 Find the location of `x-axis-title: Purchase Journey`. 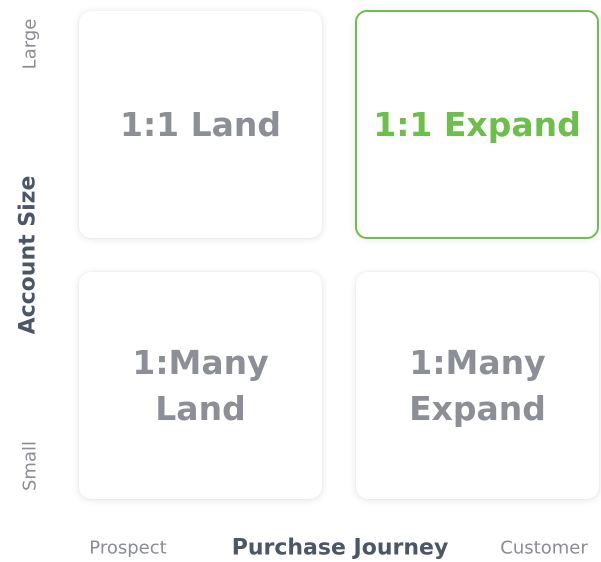

x-axis-title: Purchase Journey is located at coordinates (340, 548).